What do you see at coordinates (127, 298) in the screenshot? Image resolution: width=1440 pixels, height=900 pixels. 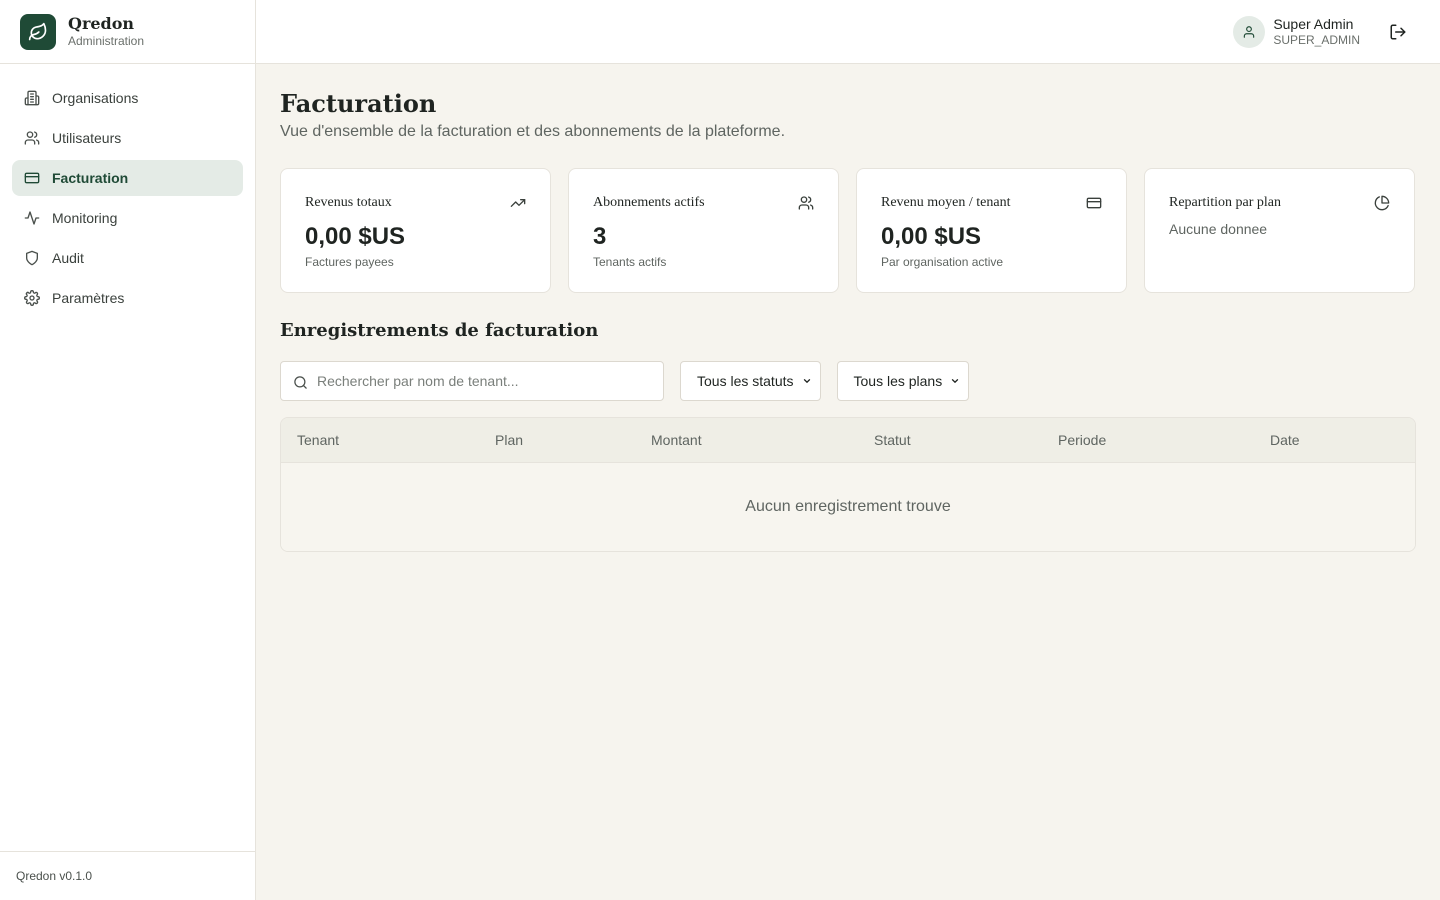 I see `sidebar-item-parametres: Paramètres` at bounding box center [127, 298].